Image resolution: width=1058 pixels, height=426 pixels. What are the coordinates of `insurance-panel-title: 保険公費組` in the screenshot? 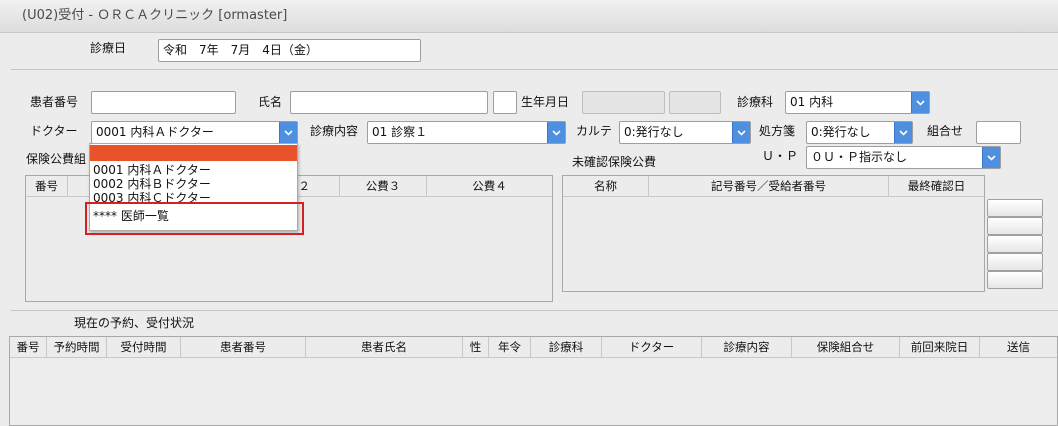 It's located at (56, 159).